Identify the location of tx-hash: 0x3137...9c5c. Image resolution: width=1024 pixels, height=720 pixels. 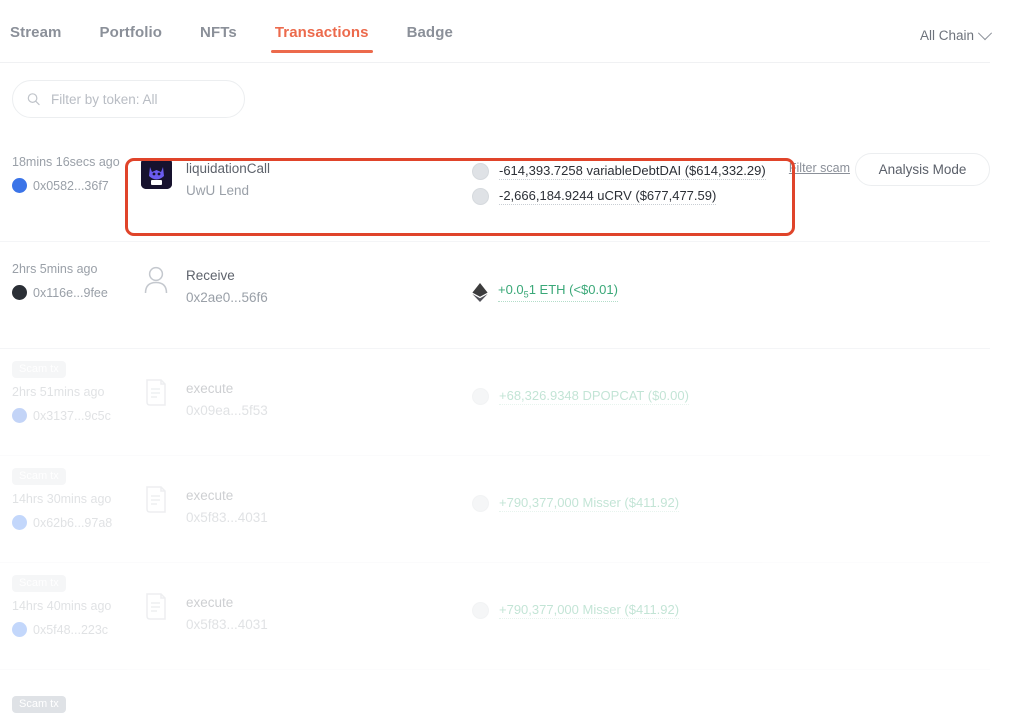
(72, 416).